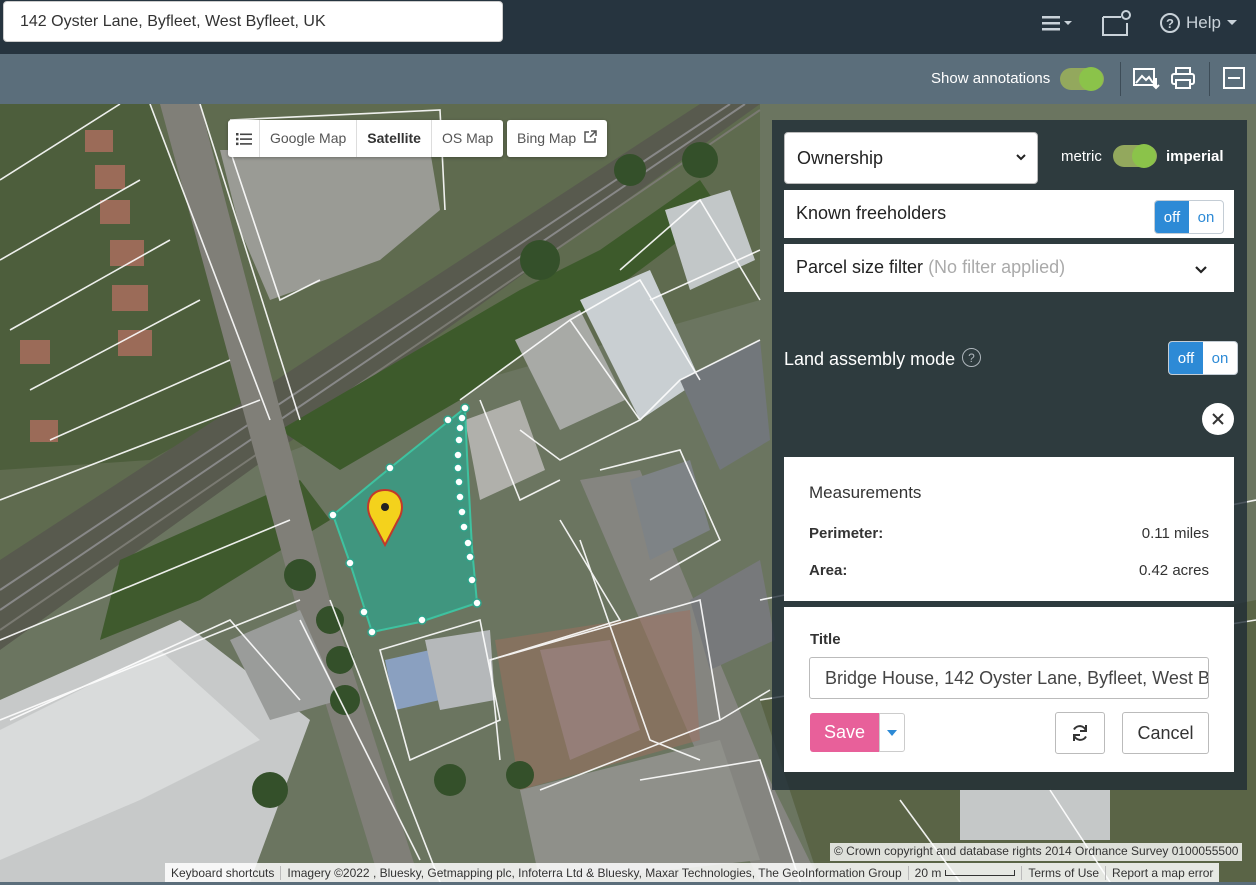 The width and height of the screenshot is (1256, 885). I want to click on keyboard-shortcuts-link: Keyboard shortcuts, so click(223, 872).